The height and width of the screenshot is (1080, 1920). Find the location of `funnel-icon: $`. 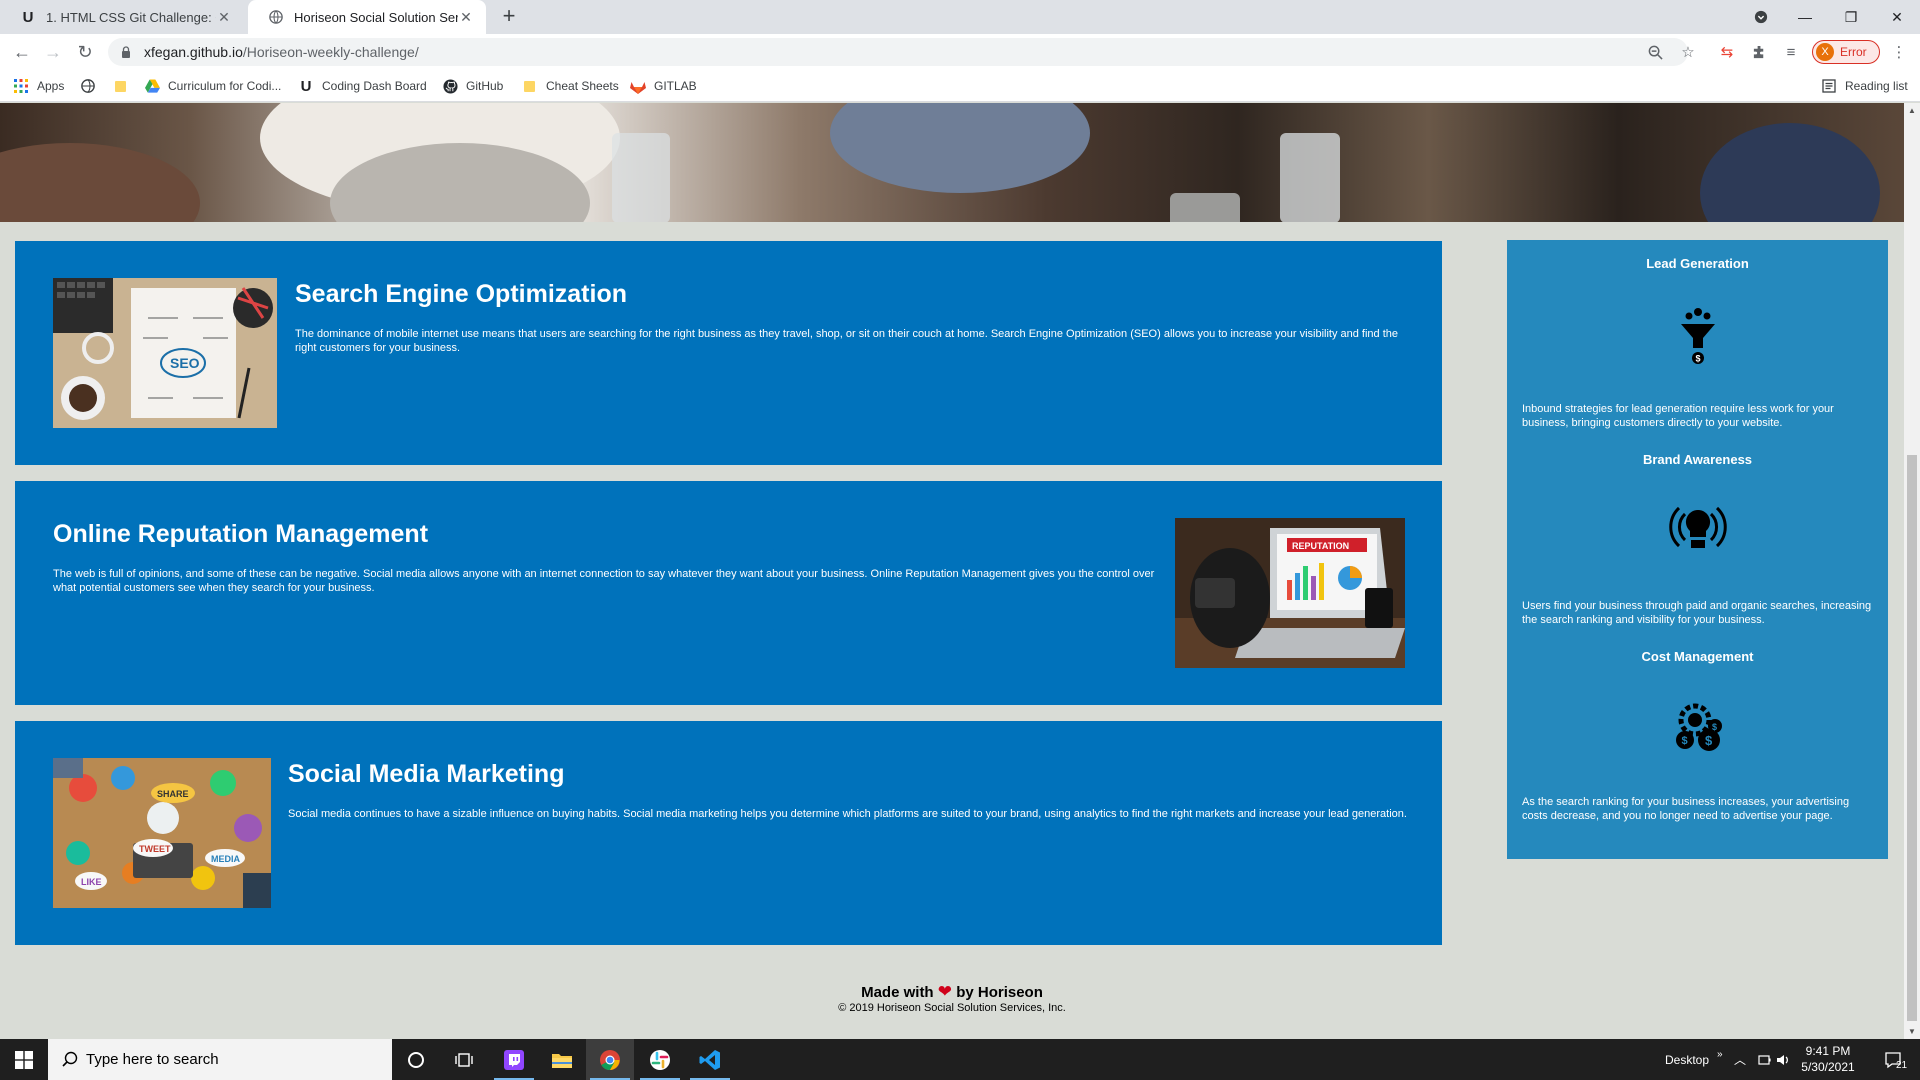

funnel-icon: $ is located at coordinates (1698, 336).